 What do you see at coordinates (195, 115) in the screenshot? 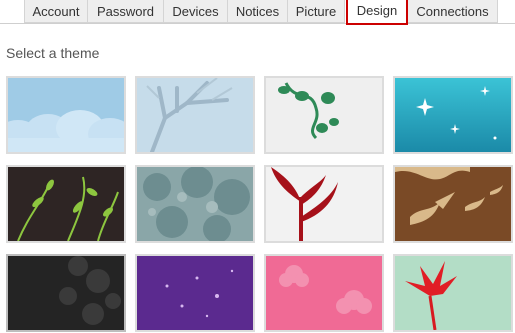
I see `theme-tree` at bounding box center [195, 115].